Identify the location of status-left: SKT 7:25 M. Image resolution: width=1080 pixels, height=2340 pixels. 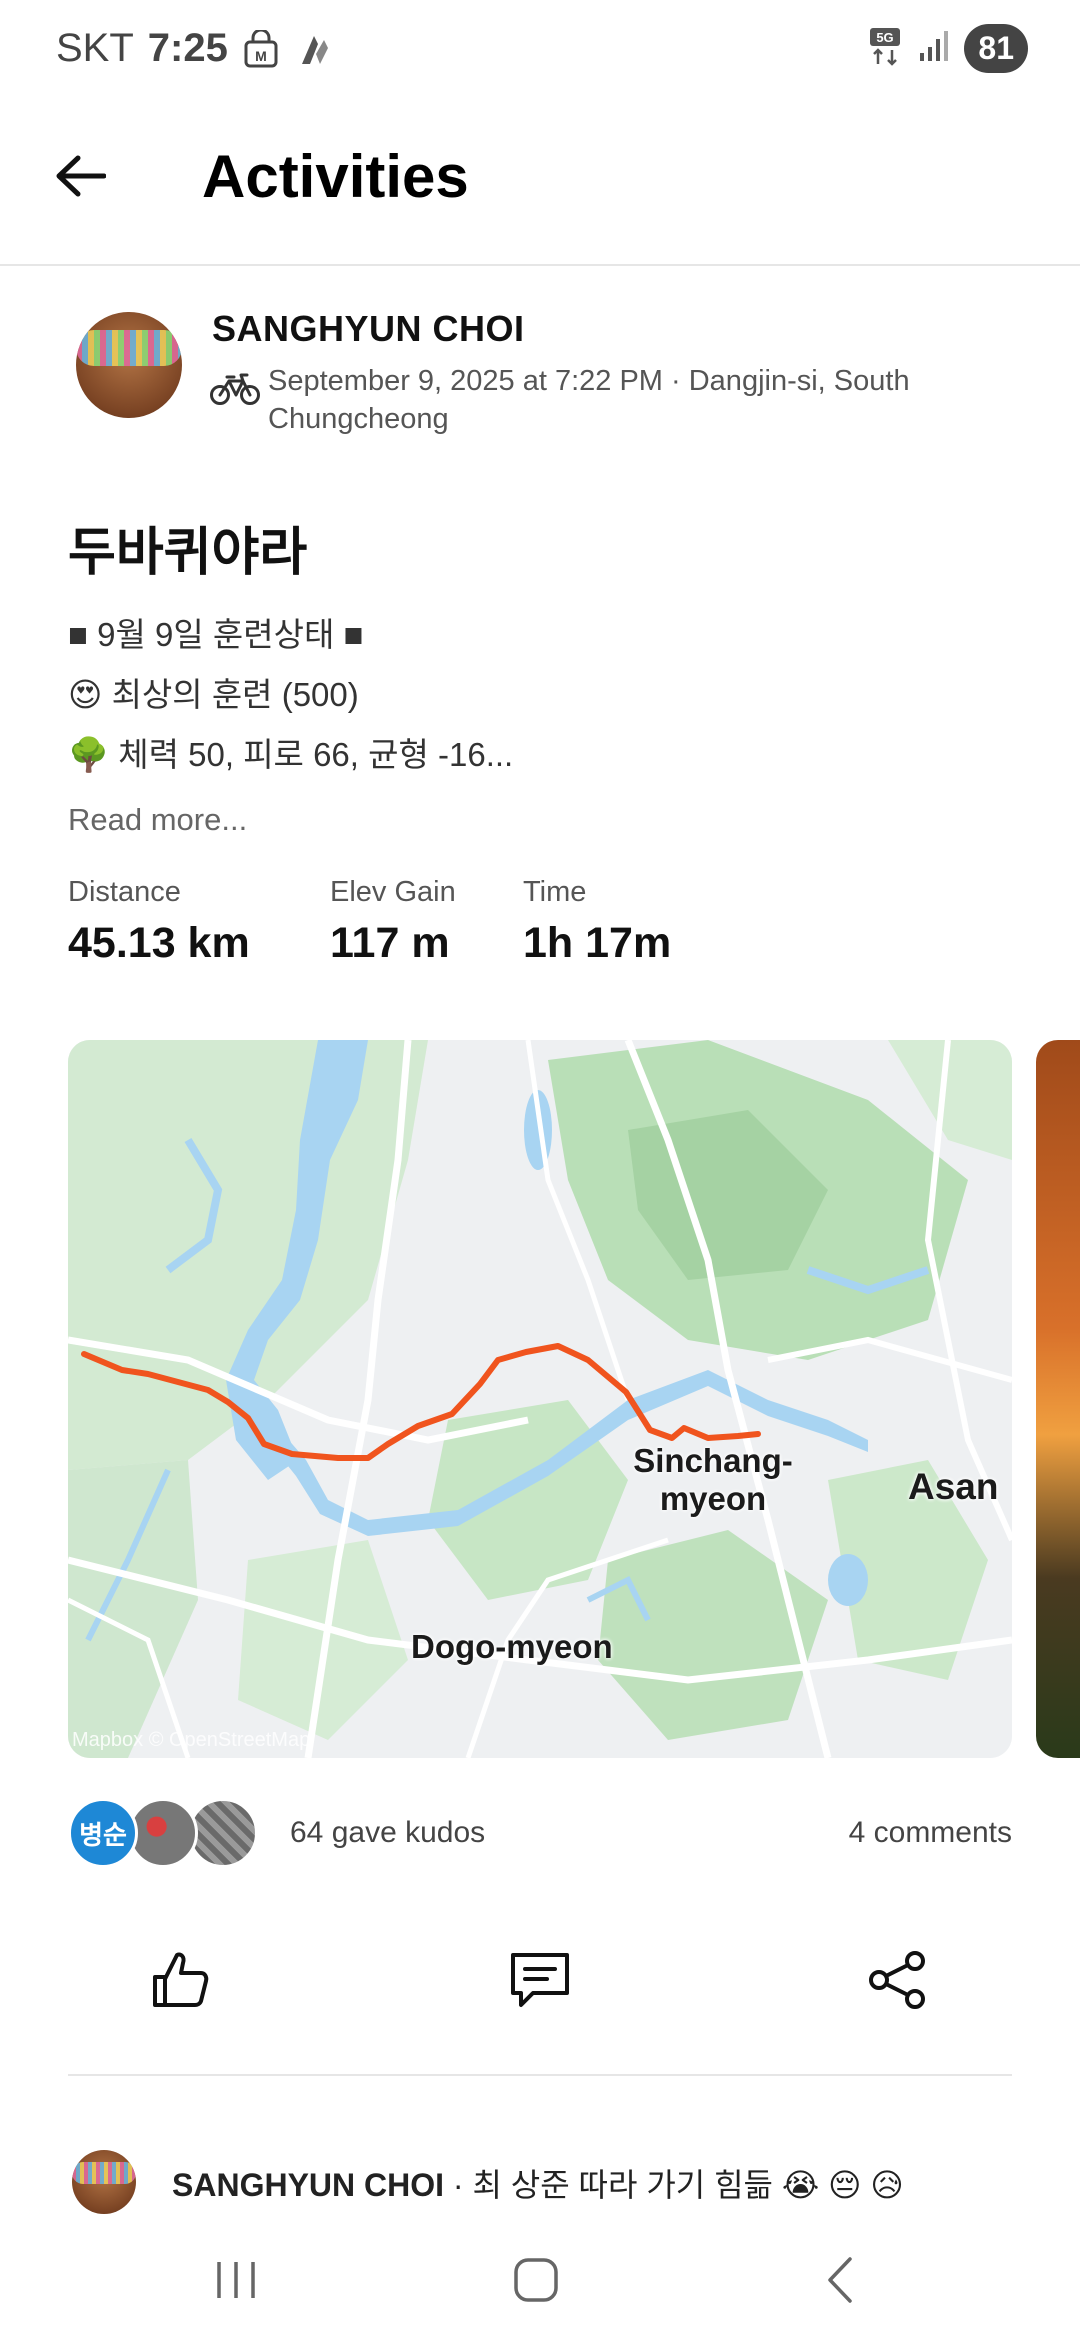
(194, 48).